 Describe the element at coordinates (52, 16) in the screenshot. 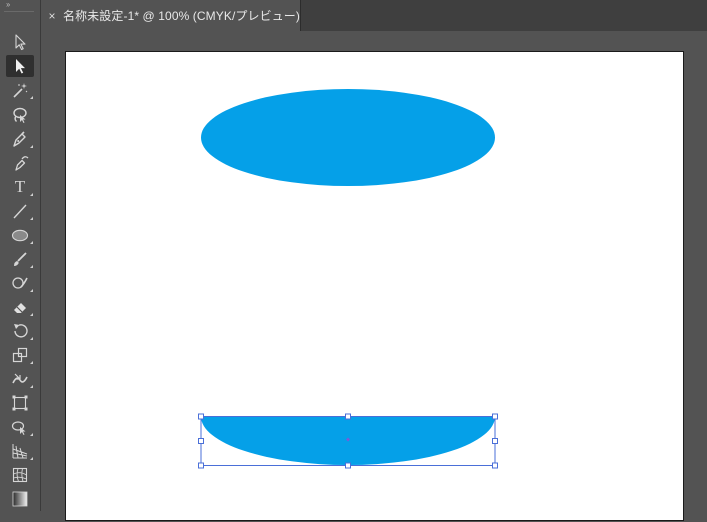

I see `close-tab-icon: ×` at that location.